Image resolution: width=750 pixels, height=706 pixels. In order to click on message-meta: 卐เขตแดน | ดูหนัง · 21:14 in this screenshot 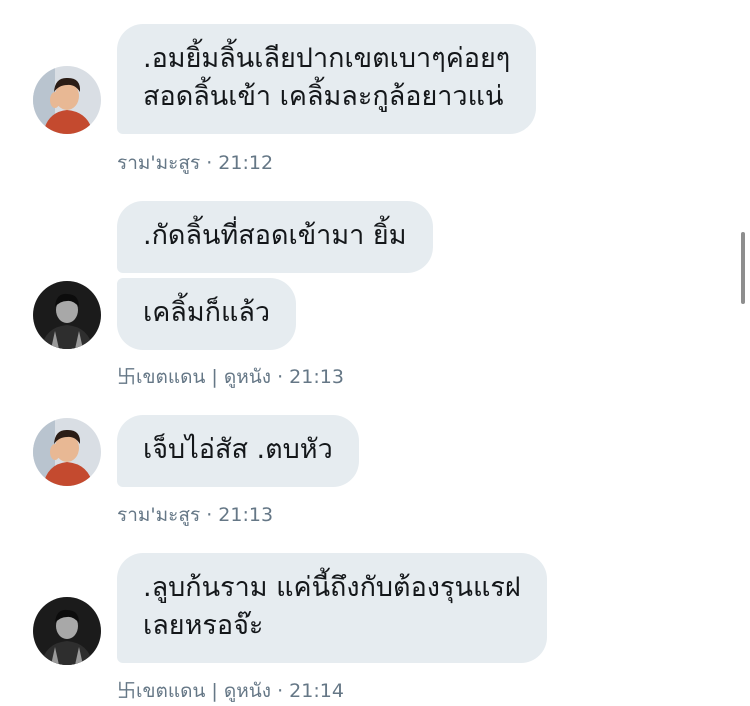, I will do `click(230, 691)`.